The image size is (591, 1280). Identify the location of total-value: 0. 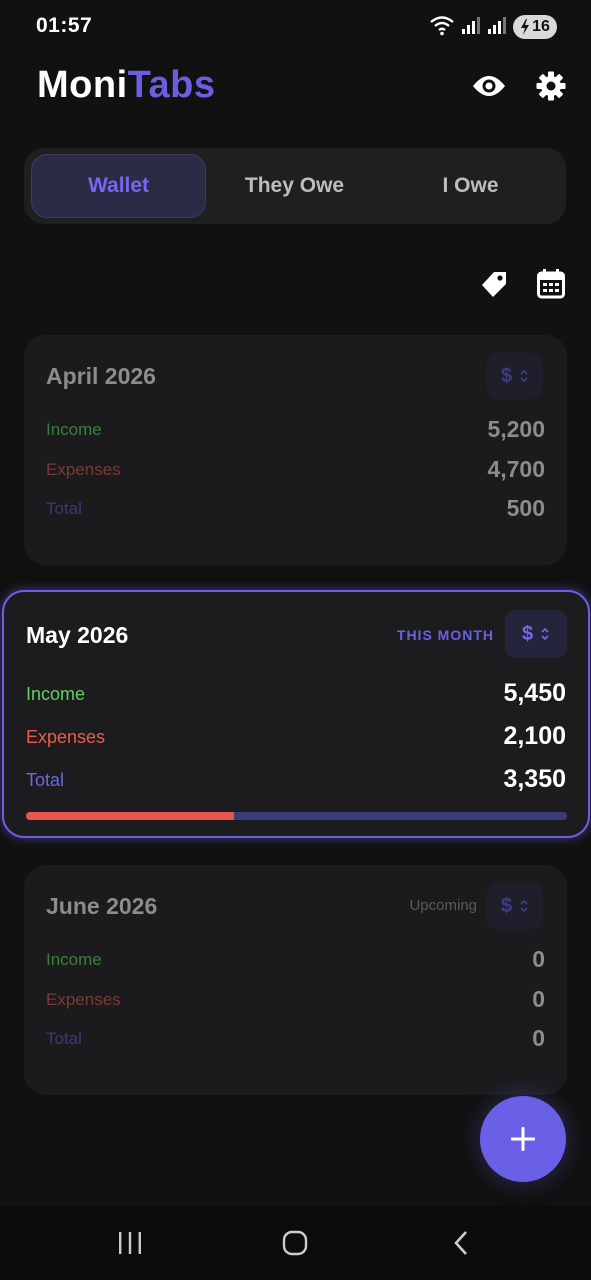
(538, 1038).